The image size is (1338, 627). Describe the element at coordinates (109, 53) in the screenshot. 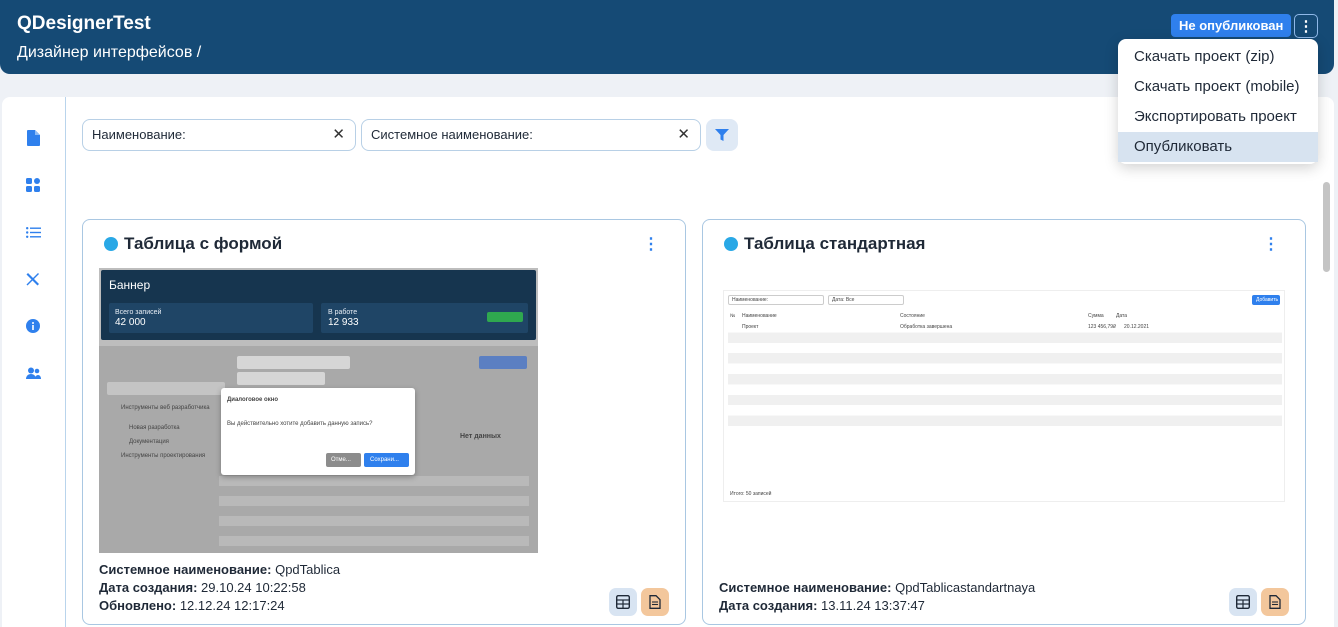

I see `breadcrumb: Дизайнер интерфейсов /` at that location.